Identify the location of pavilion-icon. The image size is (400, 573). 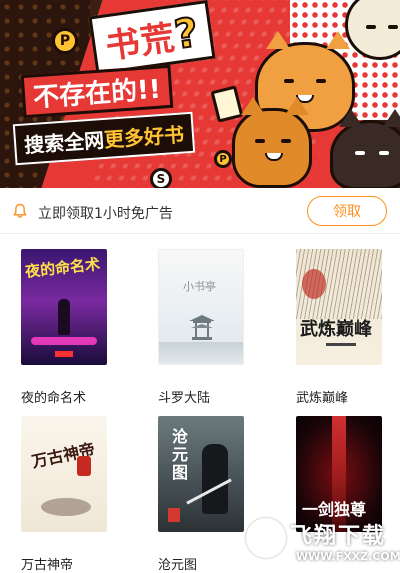
(202, 327).